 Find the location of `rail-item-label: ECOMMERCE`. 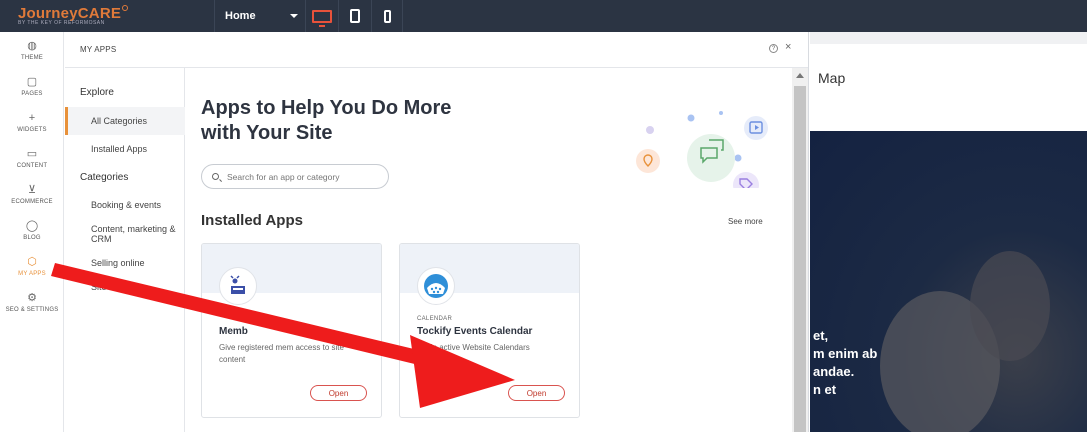

rail-item-label: ECOMMERCE is located at coordinates (32, 201).